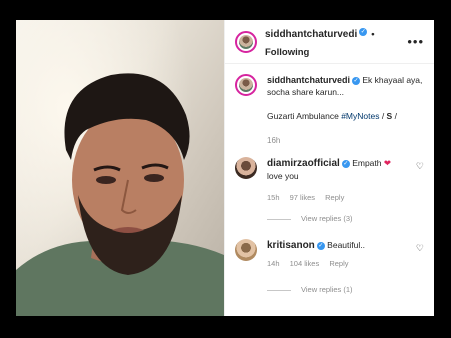  What do you see at coordinates (327, 290) in the screenshot?
I see `view-replies-button: View replies (1)` at bounding box center [327, 290].